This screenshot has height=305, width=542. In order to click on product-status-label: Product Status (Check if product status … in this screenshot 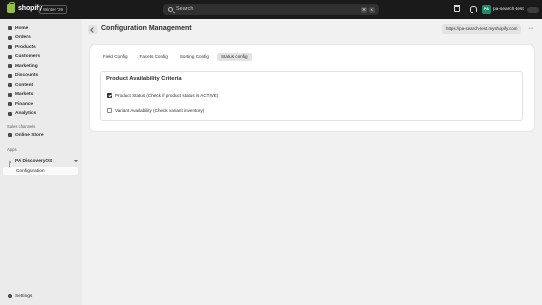, I will do `click(167, 95)`.